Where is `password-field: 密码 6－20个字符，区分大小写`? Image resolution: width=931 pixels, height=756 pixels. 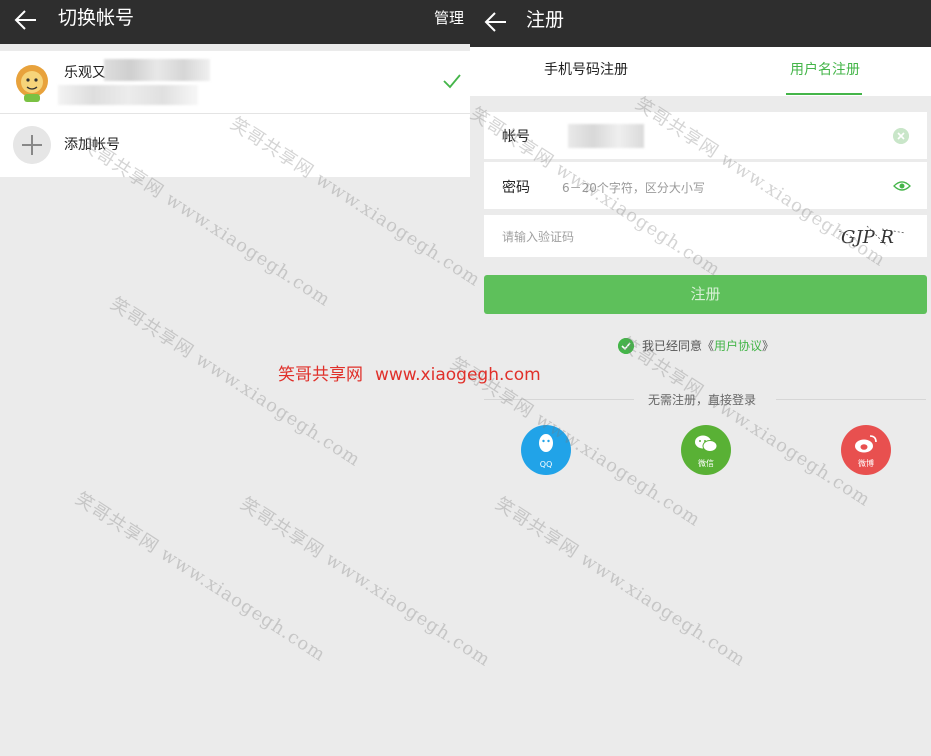
password-field: 密码 6－20个字符，区分大小写 is located at coordinates (705, 185).